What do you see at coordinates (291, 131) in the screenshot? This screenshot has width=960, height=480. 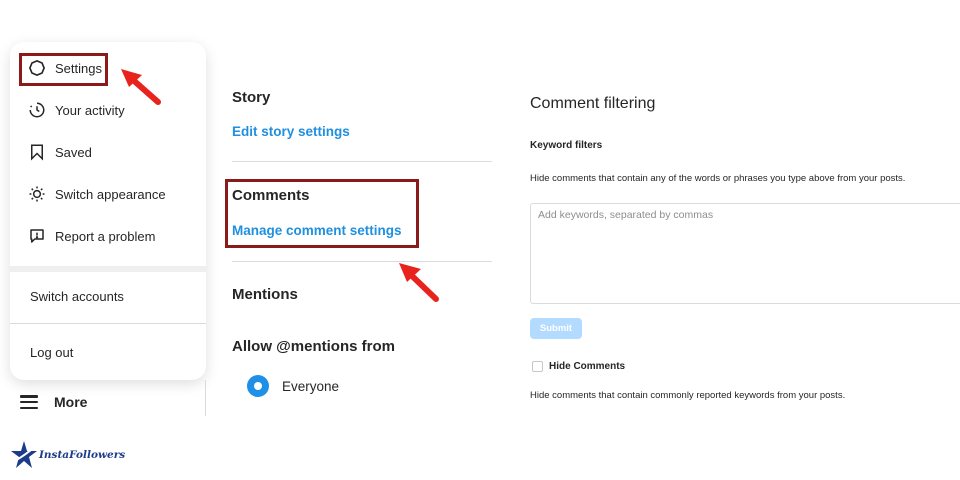 I see `edit-story-settings-link: Edit story settings` at bounding box center [291, 131].